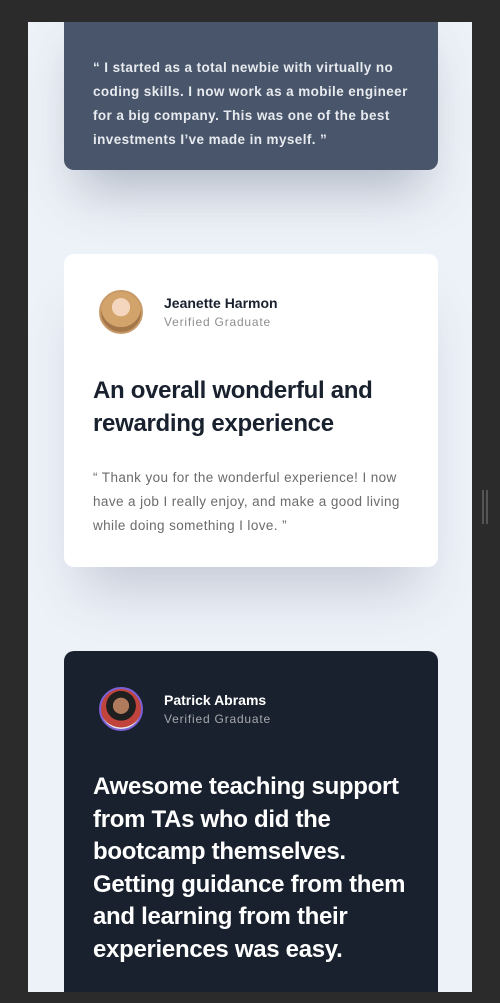  What do you see at coordinates (215, 700) in the screenshot?
I see `author-name: Patrick Abrams` at bounding box center [215, 700].